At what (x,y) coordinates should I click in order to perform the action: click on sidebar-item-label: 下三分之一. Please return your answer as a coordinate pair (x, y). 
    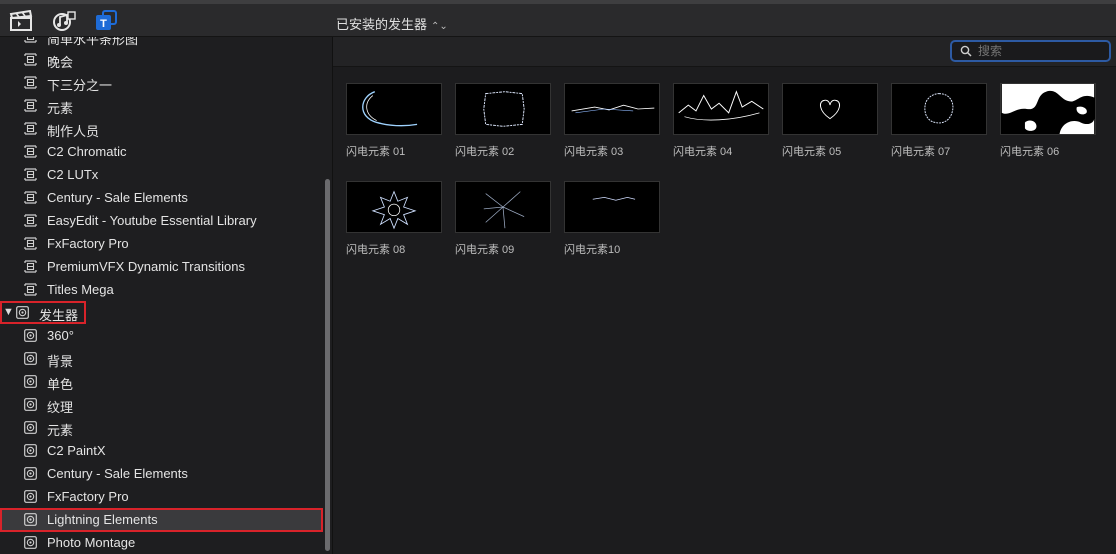
    Looking at the image, I should click on (80, 85).